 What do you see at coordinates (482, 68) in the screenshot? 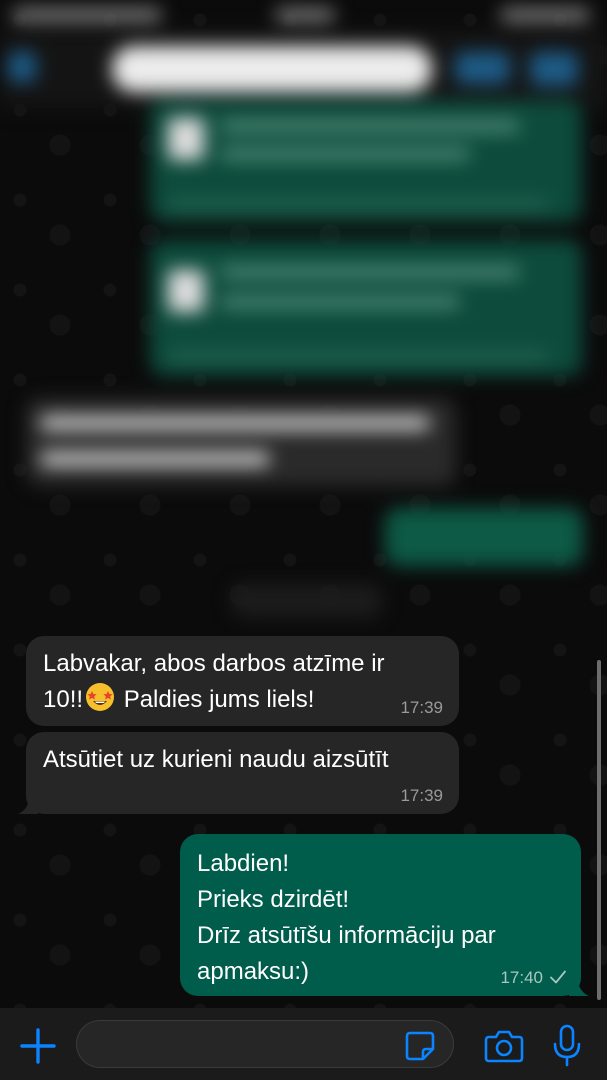
I see `video-call-icon` at bounding box center [482, 68].